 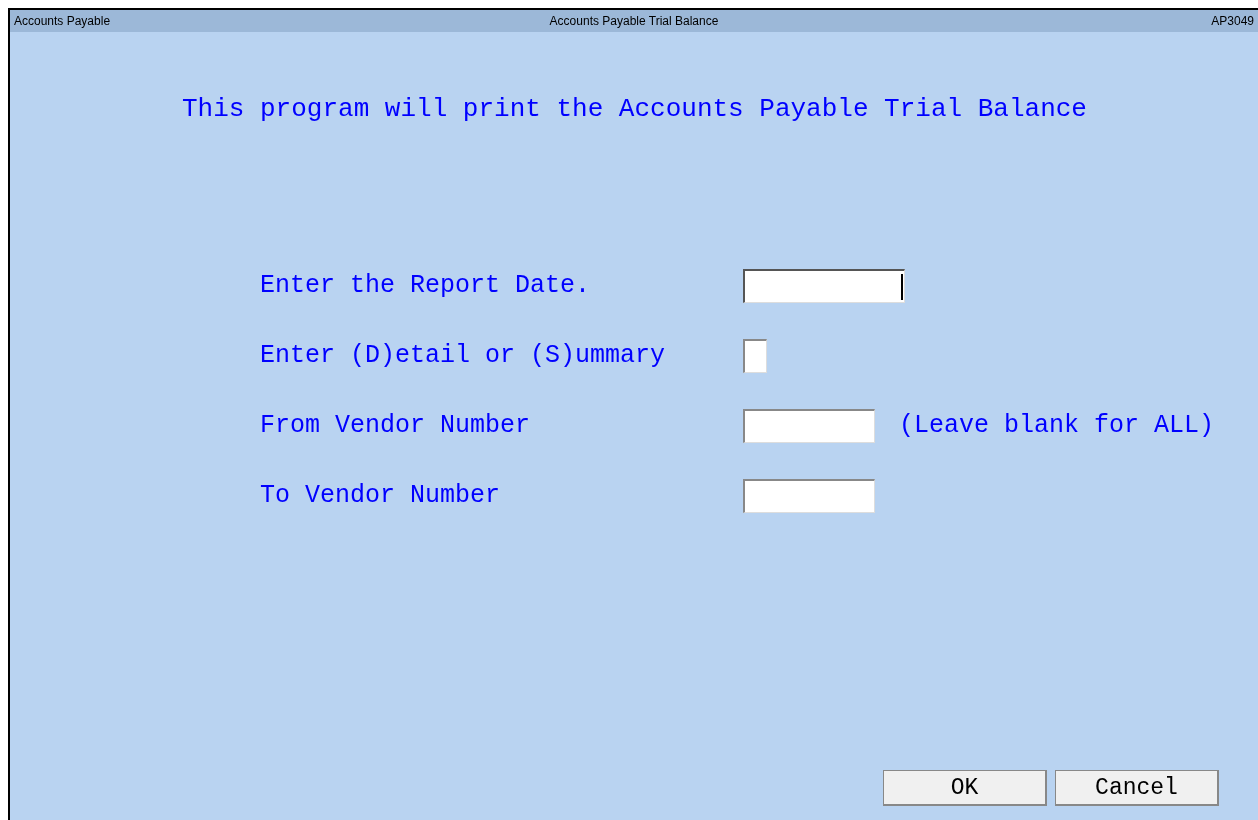 What do you see at coordinates (395, 426) in the screenshot?
I see `field-label: From Vendor Number` at bounding box center [395, 426].